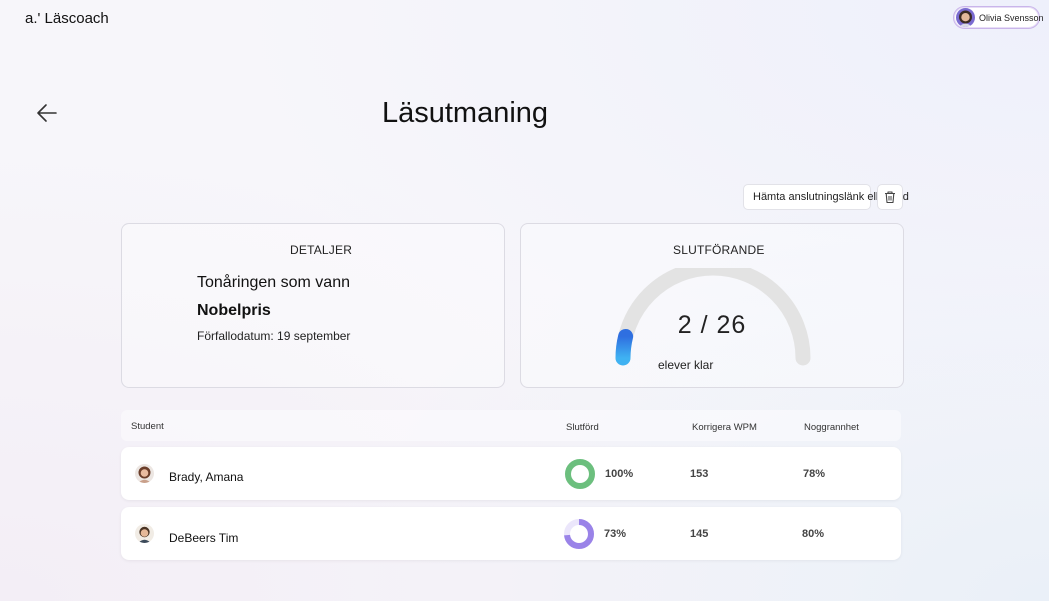 The height and width of the screenshot is (601, 1049). What do you see at coordinates (619, 474) in the screenshot?
I see `completed-percent: 100%` at bounding box center [619, 474].